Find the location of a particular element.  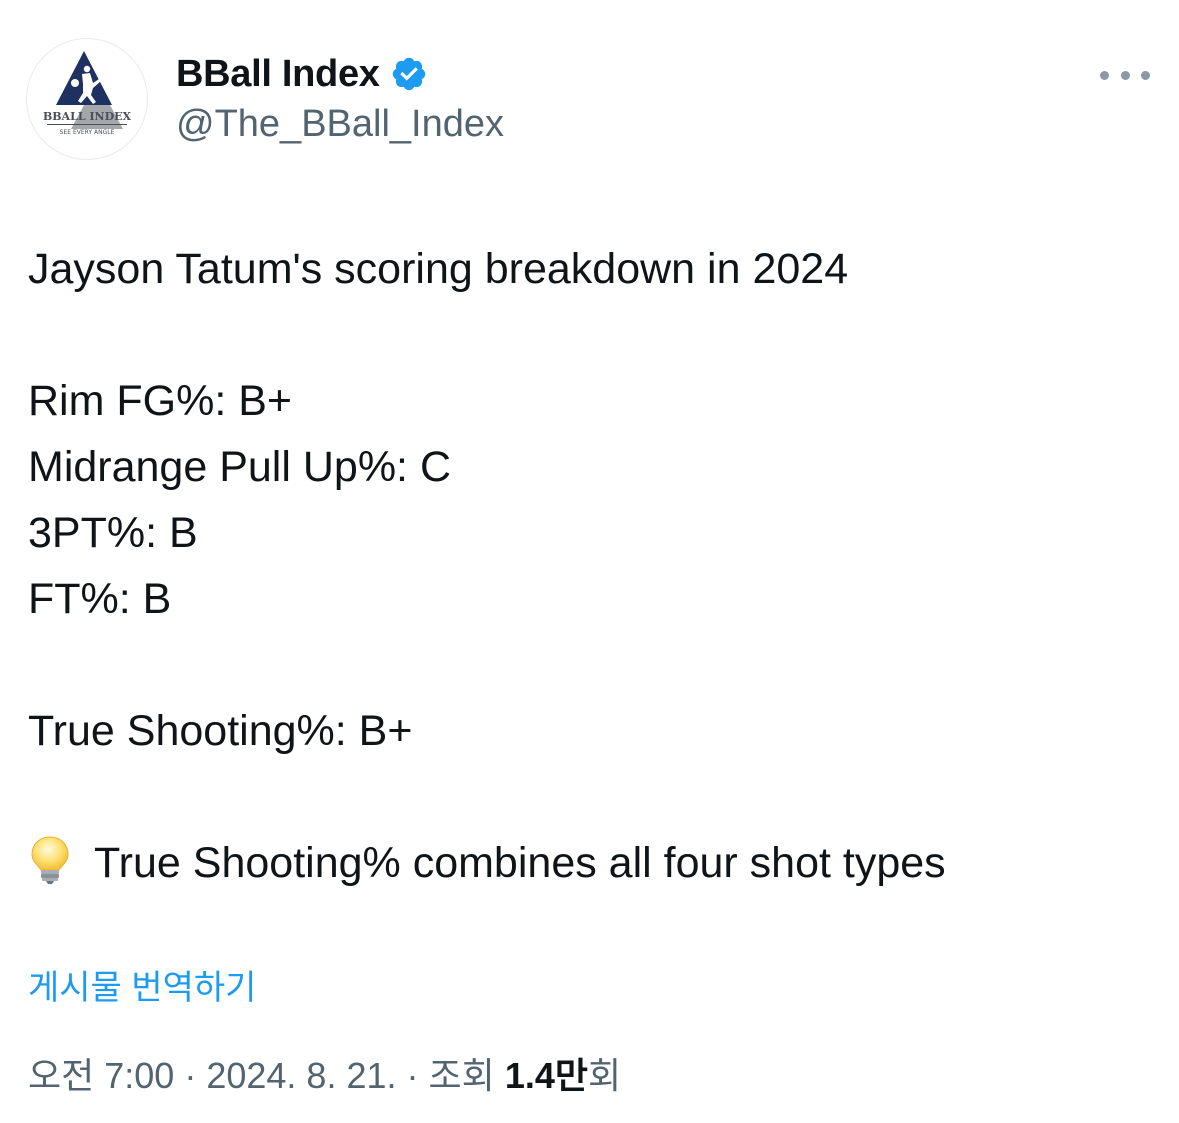

author-display-name: BBall Index is located at coordinates (278, 74).